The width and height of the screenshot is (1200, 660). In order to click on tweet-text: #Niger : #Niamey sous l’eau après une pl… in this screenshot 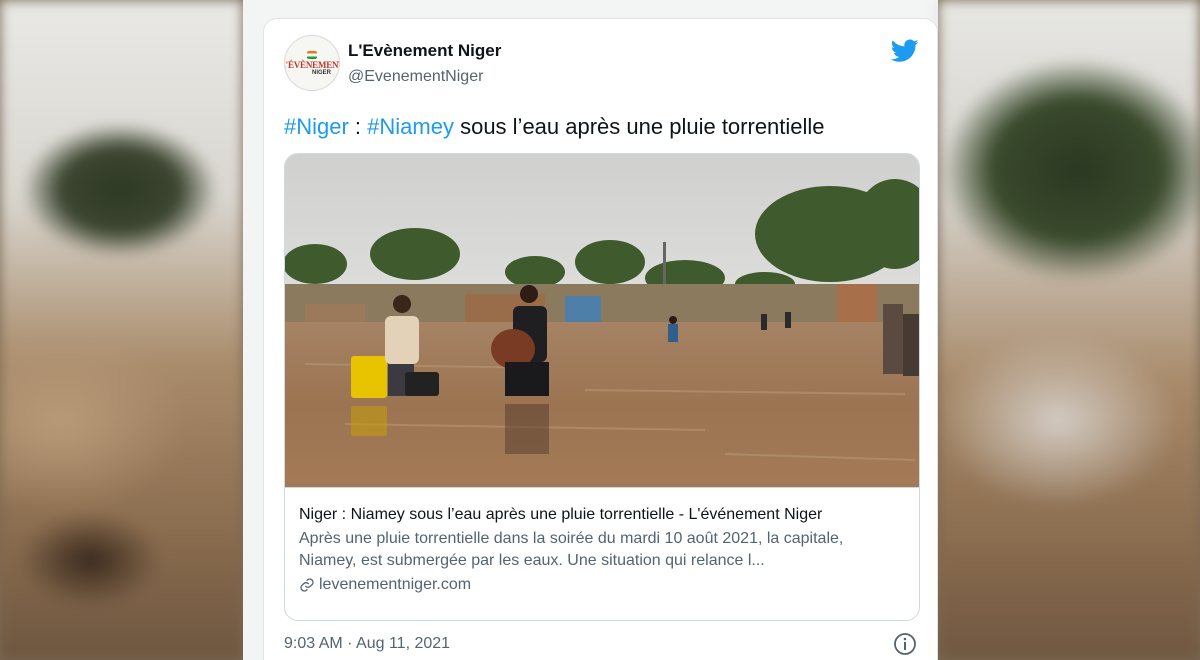, I will do `click(604, 127)`.